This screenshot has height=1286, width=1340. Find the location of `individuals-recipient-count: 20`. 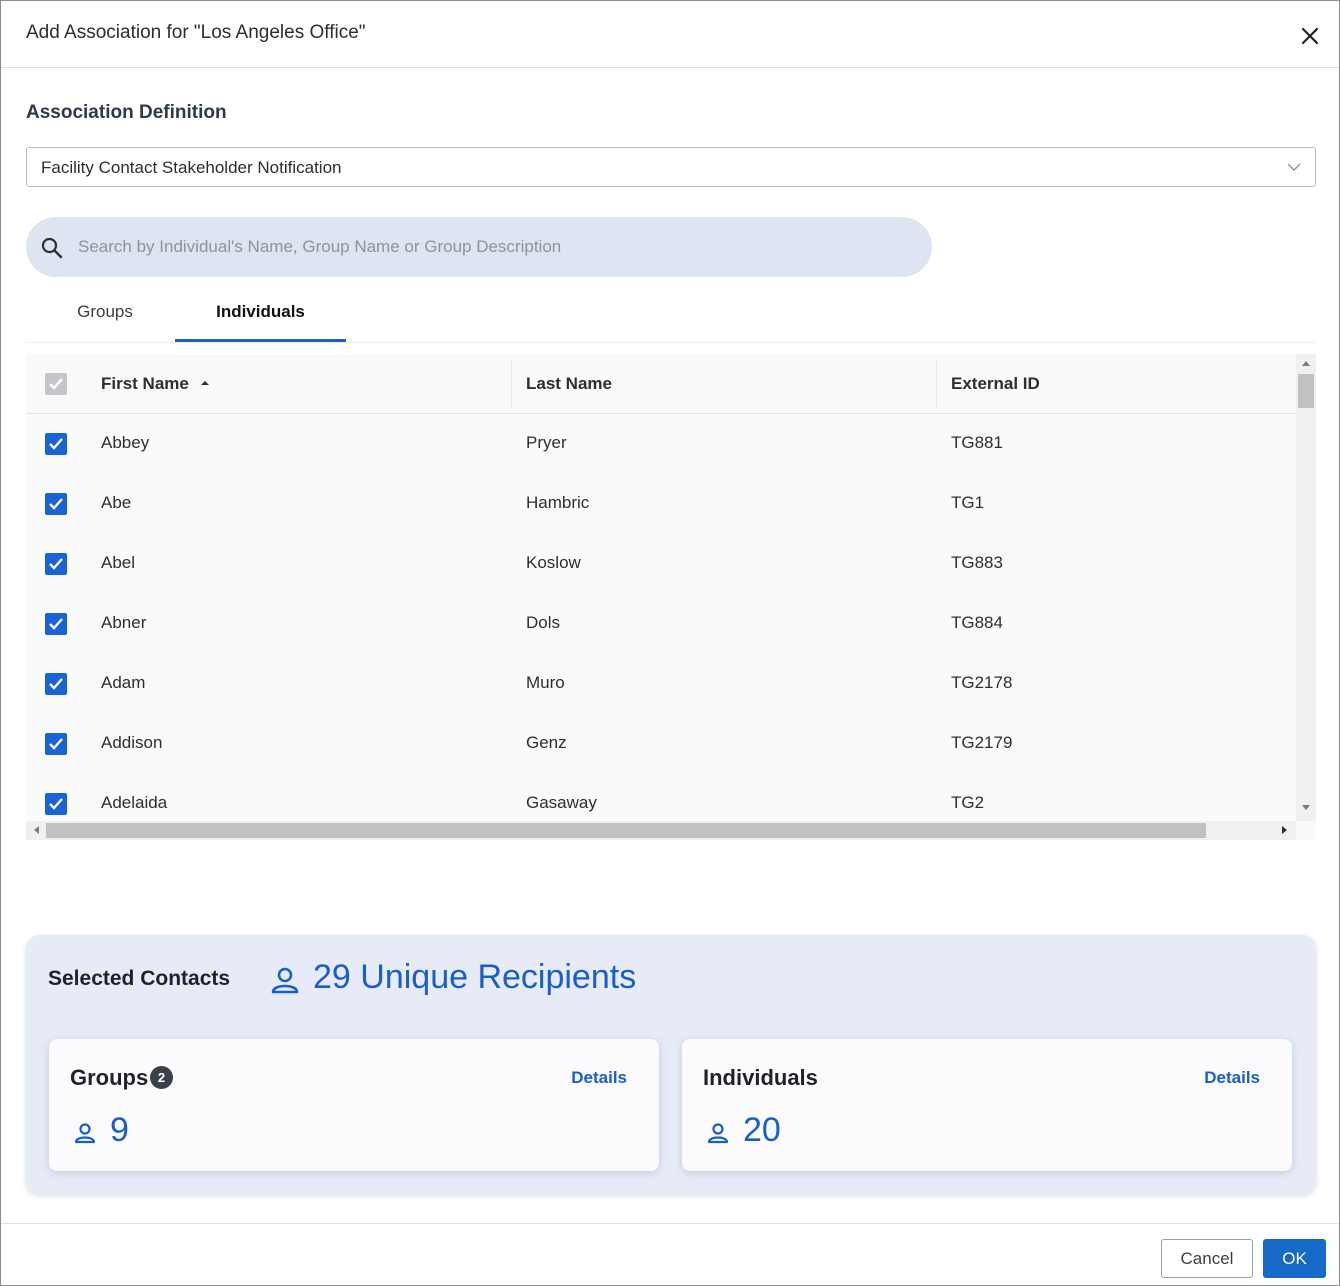

individuals-recipient-count: 20 is located at coordinates (762, 1130).